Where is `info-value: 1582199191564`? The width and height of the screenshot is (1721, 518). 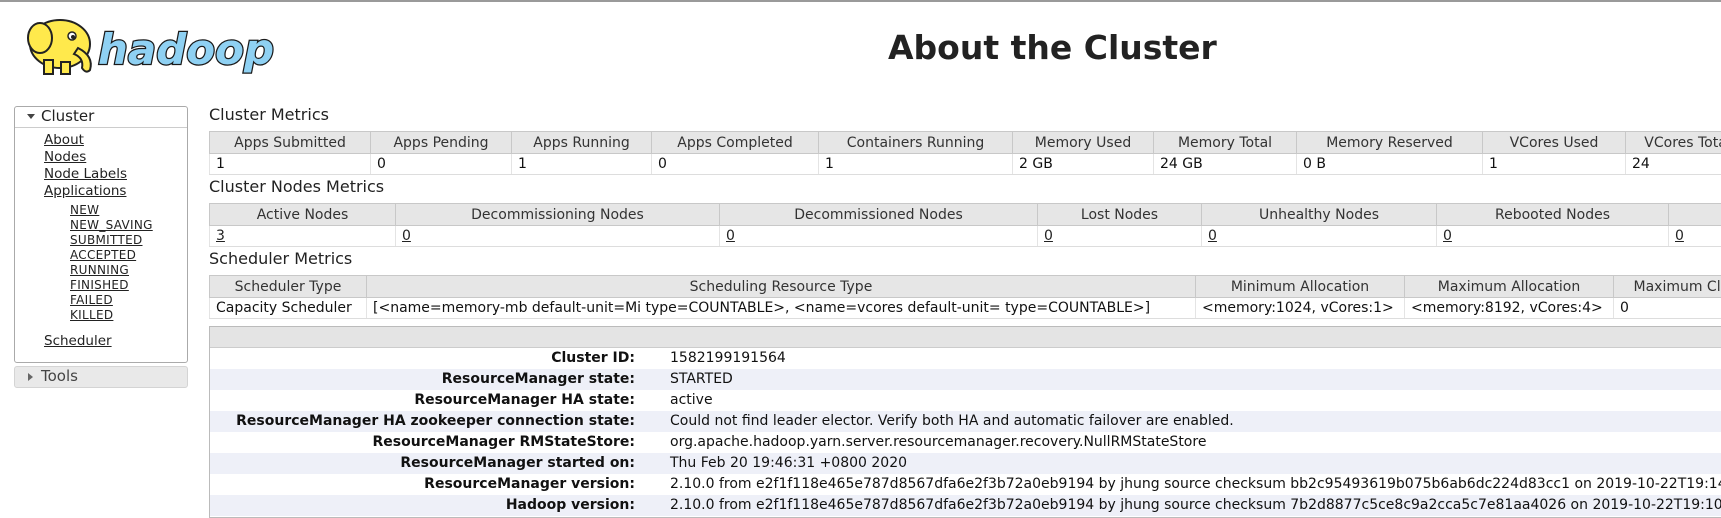 info-value: 1582199191564 is located at coordinates (728, 358).